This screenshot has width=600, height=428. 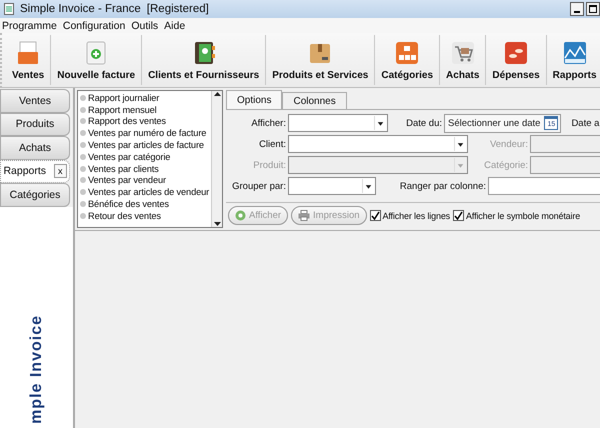 I want to click on toolbar-button: Dépenses, so click(x=516, y=60).